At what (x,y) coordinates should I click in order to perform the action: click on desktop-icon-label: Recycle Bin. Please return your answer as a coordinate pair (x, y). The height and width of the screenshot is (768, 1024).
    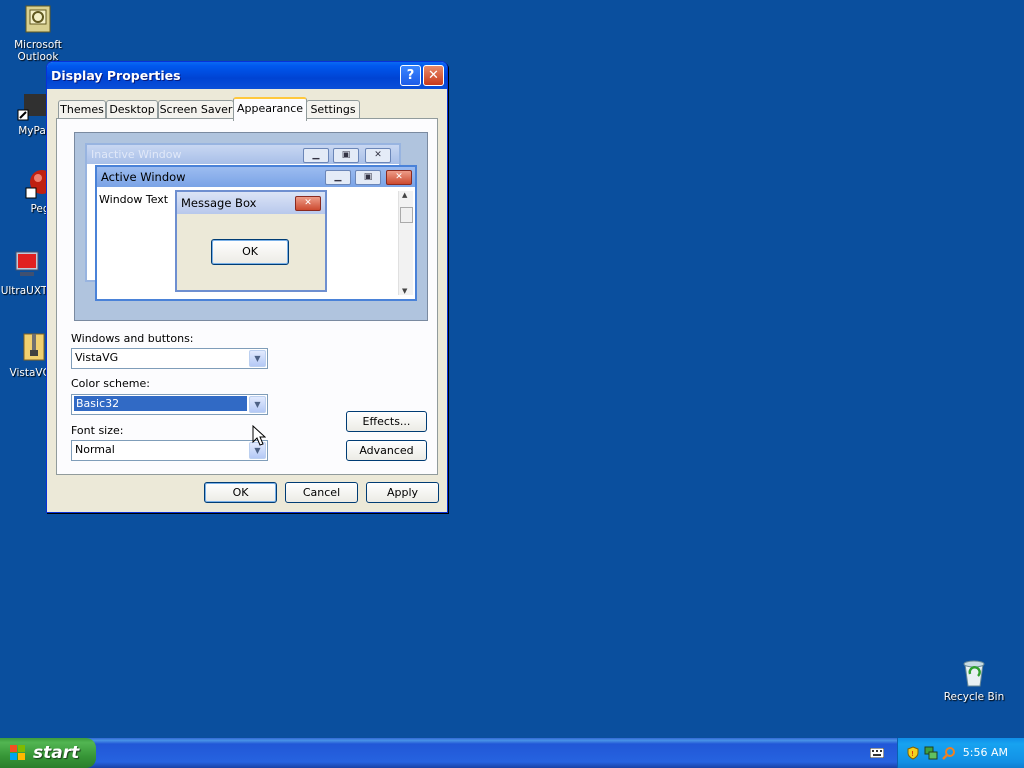
    Looking at the image, I should click on (974, 697).